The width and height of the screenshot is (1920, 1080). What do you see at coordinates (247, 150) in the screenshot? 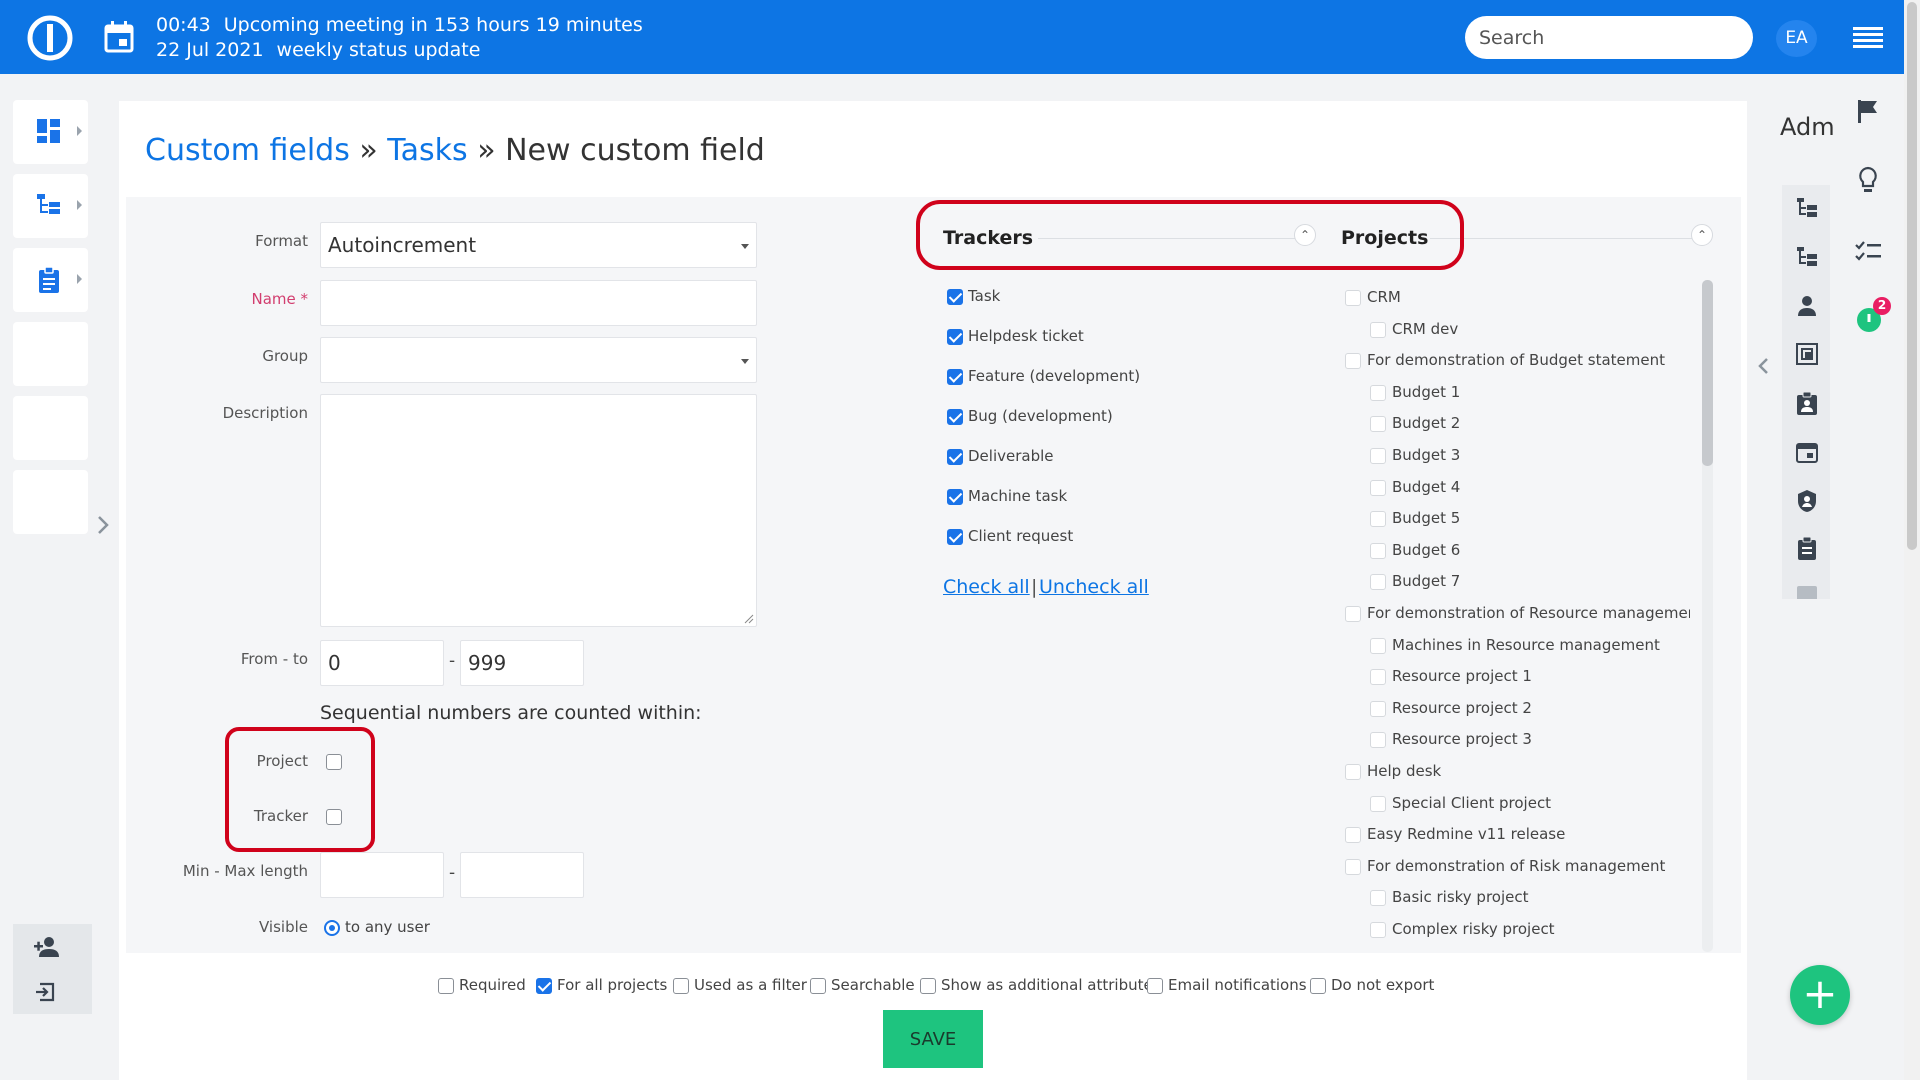
I see `breadcrumb-custom-fields-link: Custom fields` at bounding box center [247, 150].